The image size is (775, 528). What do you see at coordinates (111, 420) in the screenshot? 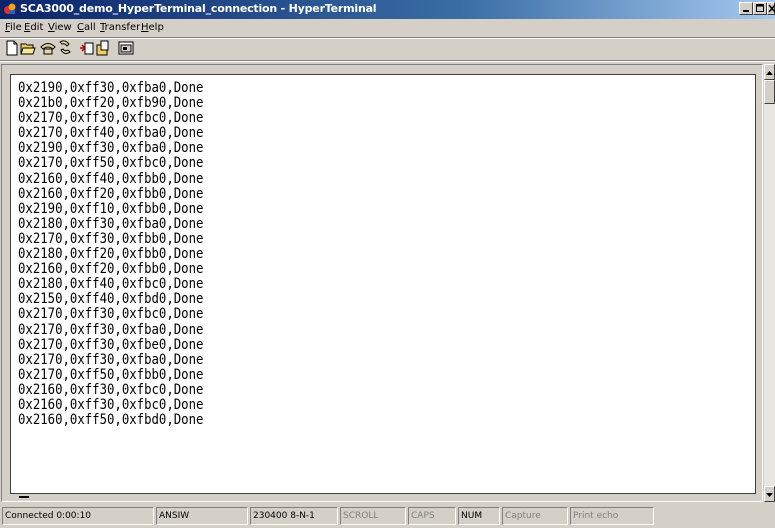
I see `terminal-line: 0x2160,0xff50,0xfbd0,Done` at bounding box center [111, 420].